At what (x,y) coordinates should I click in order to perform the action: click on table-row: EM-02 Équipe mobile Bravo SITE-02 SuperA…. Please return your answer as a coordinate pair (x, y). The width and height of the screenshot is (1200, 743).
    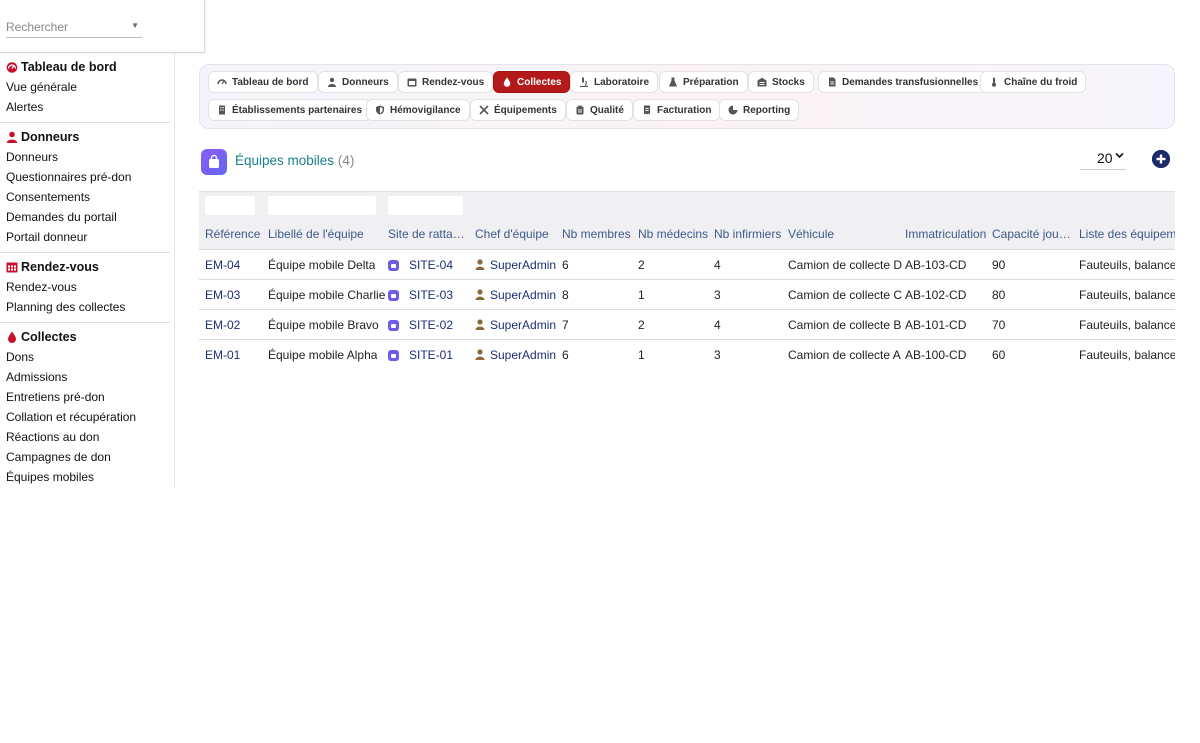
    Looking at the image, I should click on (687, 325).